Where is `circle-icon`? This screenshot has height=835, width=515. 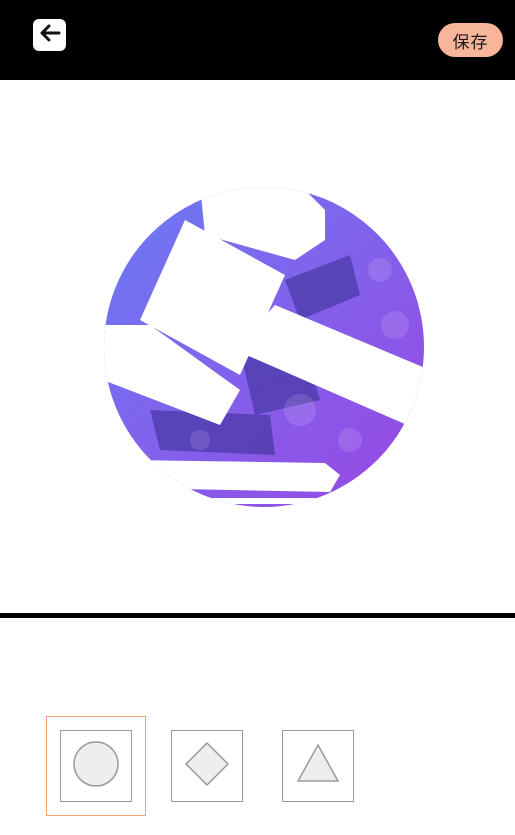
circle-icon is located at coordinates (96, 766).